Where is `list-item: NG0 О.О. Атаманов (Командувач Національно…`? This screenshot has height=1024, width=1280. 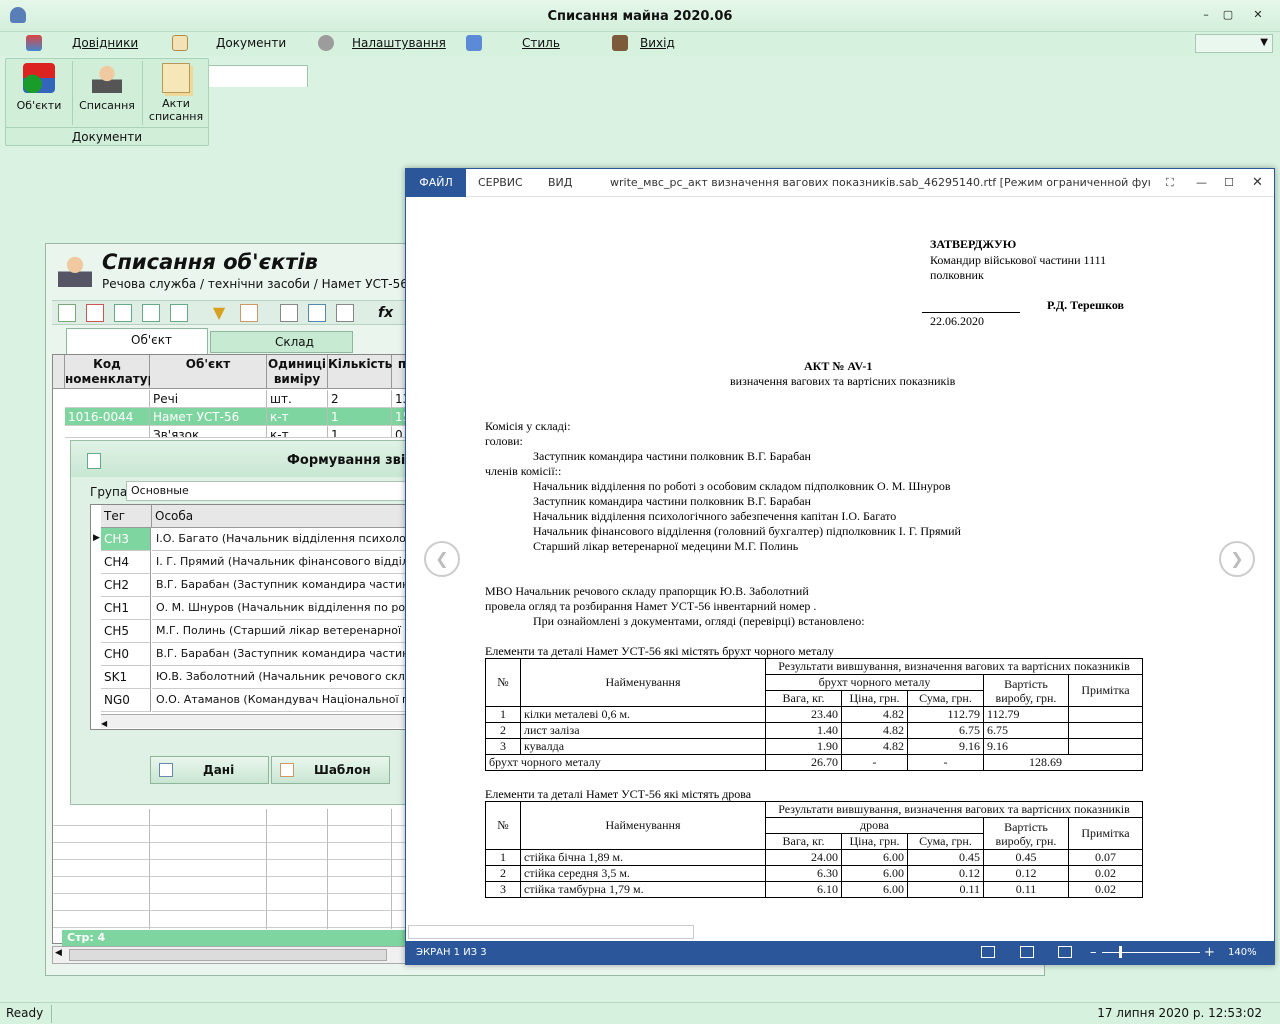 list-item: NG0 О.О. Атаманов (Командувач Національно… is located at coordinates (251, 700).